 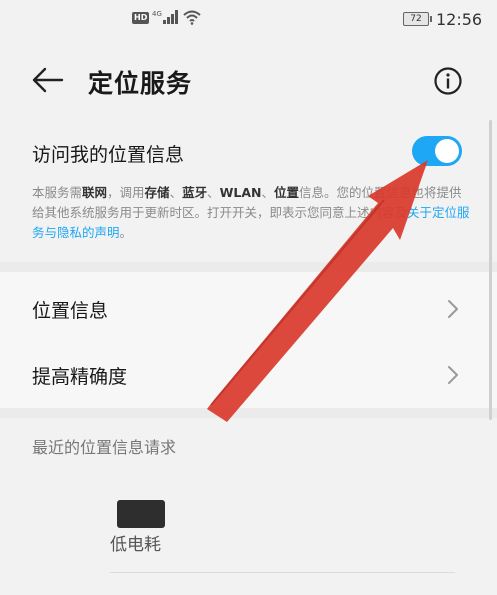 What do you see at coordinates (135, 545) in the screenshot?
I see `recent-request-item-subtitle: 低电耗` at bounding box center [135, 545].